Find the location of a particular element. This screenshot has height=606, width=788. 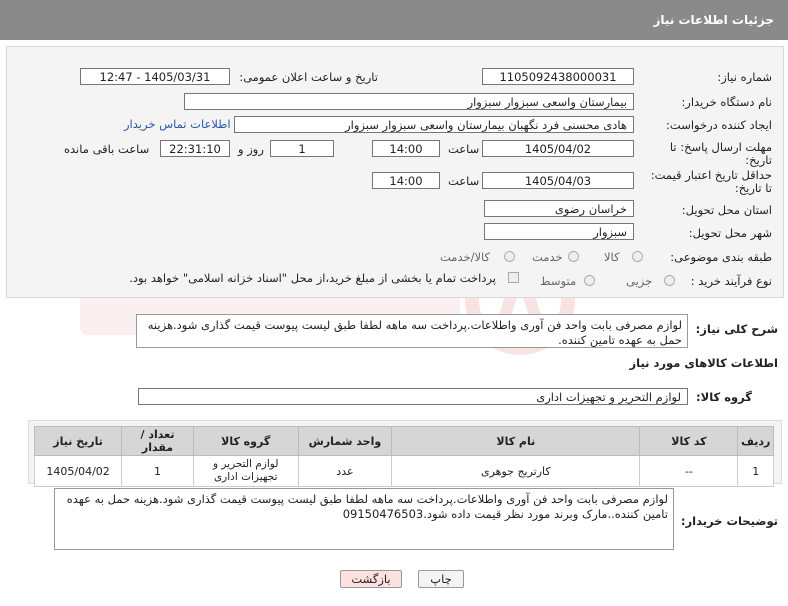

items-section-title: اطلاعات کالاهای مورد نیاز is located at coordinates (703, 363).